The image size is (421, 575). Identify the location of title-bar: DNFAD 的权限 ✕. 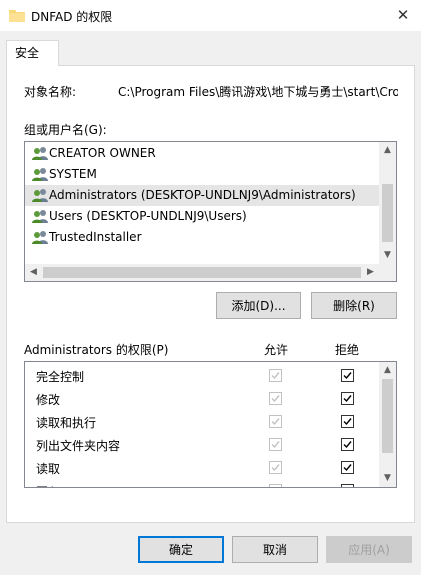
(210, 15).